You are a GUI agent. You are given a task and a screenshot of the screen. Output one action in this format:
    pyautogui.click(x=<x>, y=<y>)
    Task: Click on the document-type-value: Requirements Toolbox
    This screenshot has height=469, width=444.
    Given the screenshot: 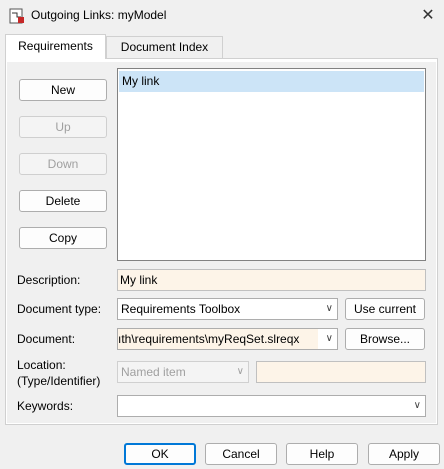 What is the action you would take?
    pyautogui.click(x=181, y=309)
    